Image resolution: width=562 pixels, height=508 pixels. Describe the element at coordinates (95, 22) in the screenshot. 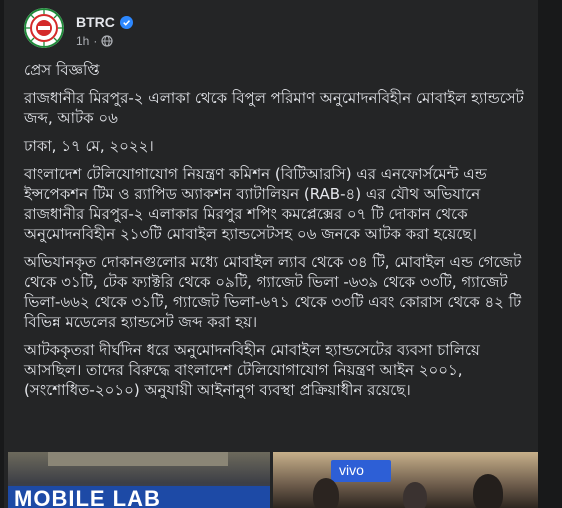

I see `page-name: BTRC` at that location.